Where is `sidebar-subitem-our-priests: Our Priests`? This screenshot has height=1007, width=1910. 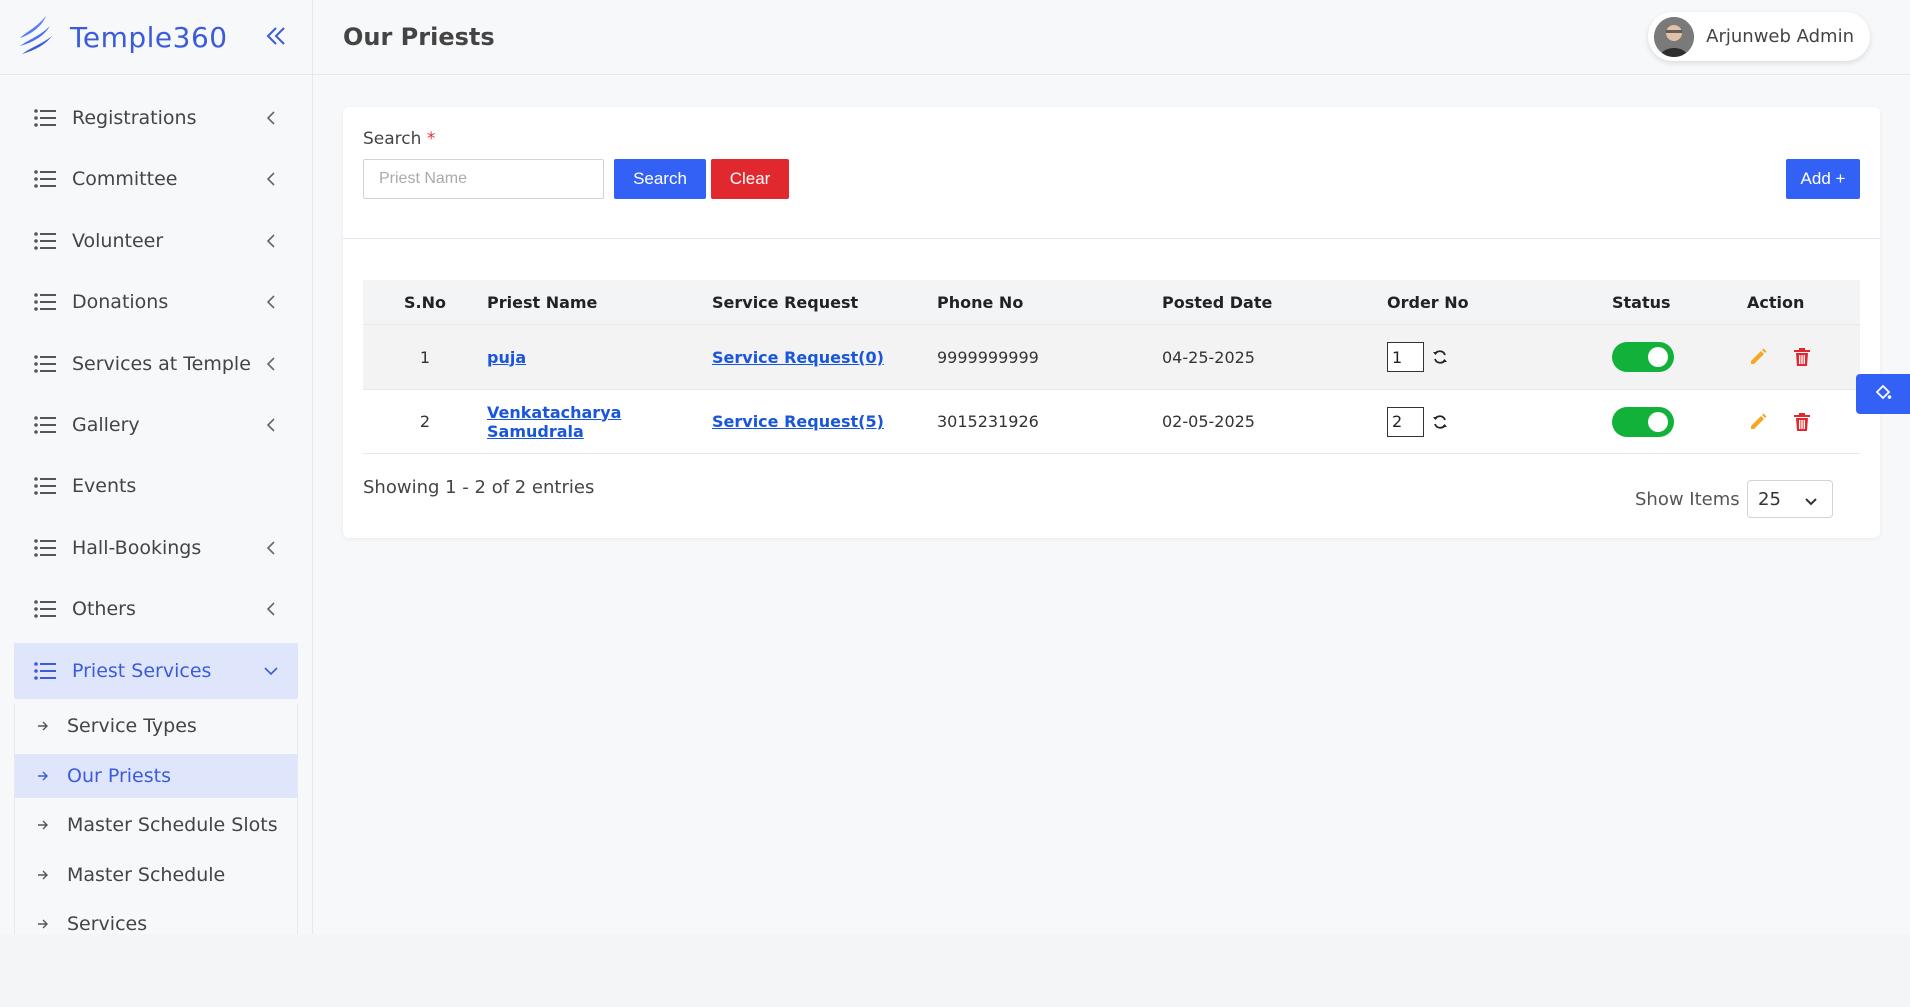
sidebar-subitem-our-priests: Our Priests is located at coordinates (156, 775).